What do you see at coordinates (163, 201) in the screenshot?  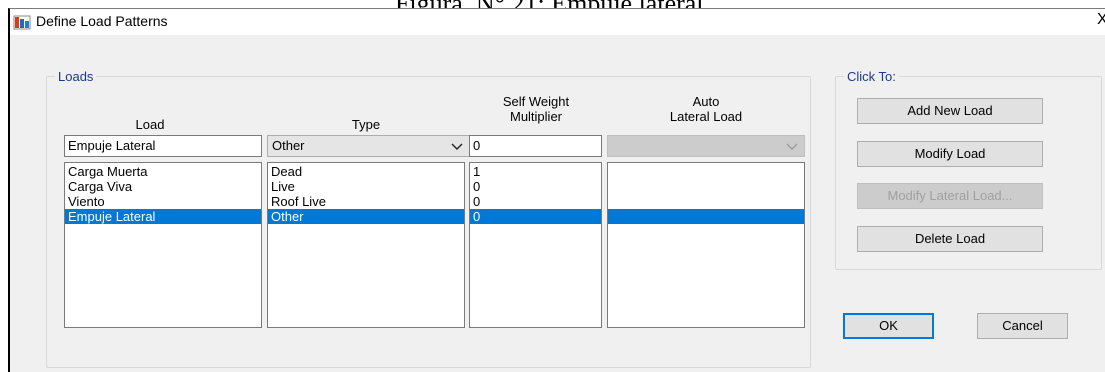 I see `list-item: Viento` at bounding box center [163, 201].